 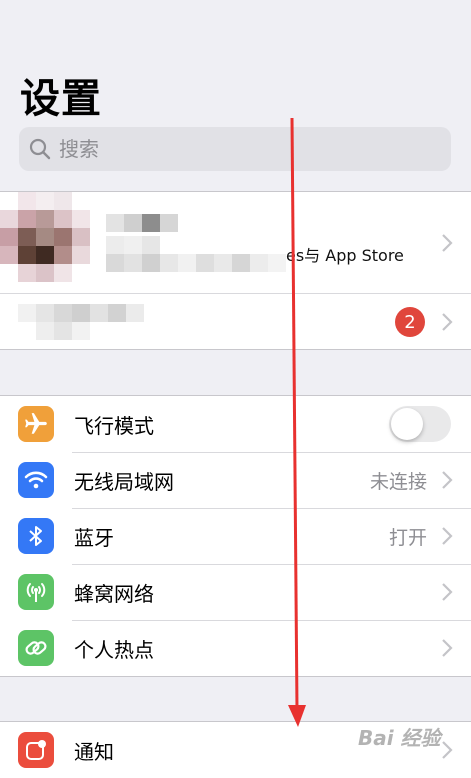 I want to click on airplane-mode-label: 飞行模式, so click(x=114, y=425).